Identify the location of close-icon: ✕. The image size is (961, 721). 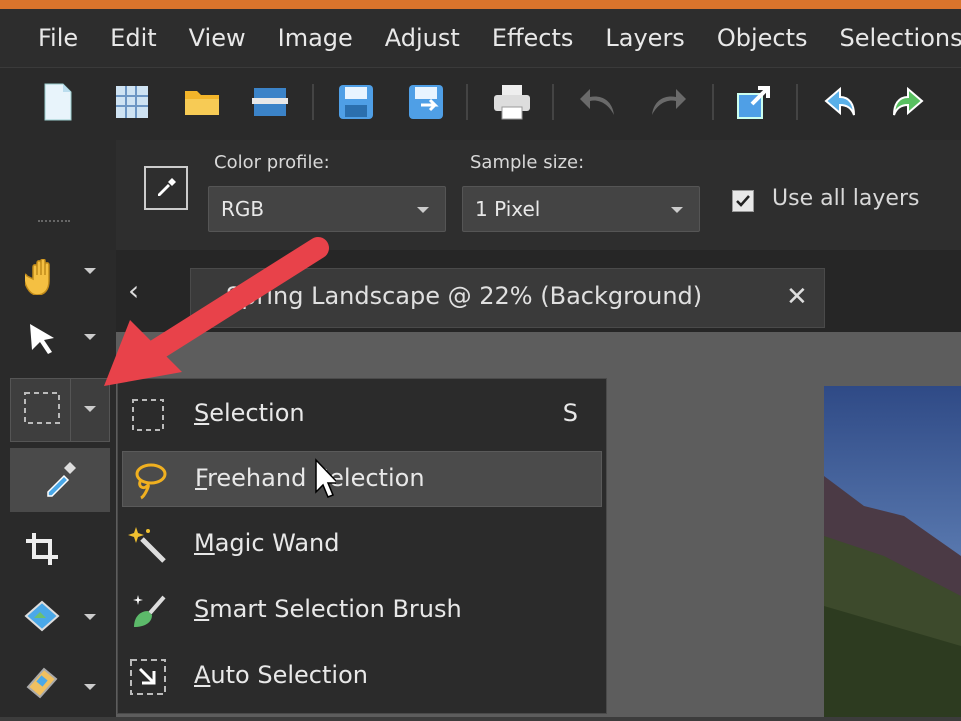
(797, 297).